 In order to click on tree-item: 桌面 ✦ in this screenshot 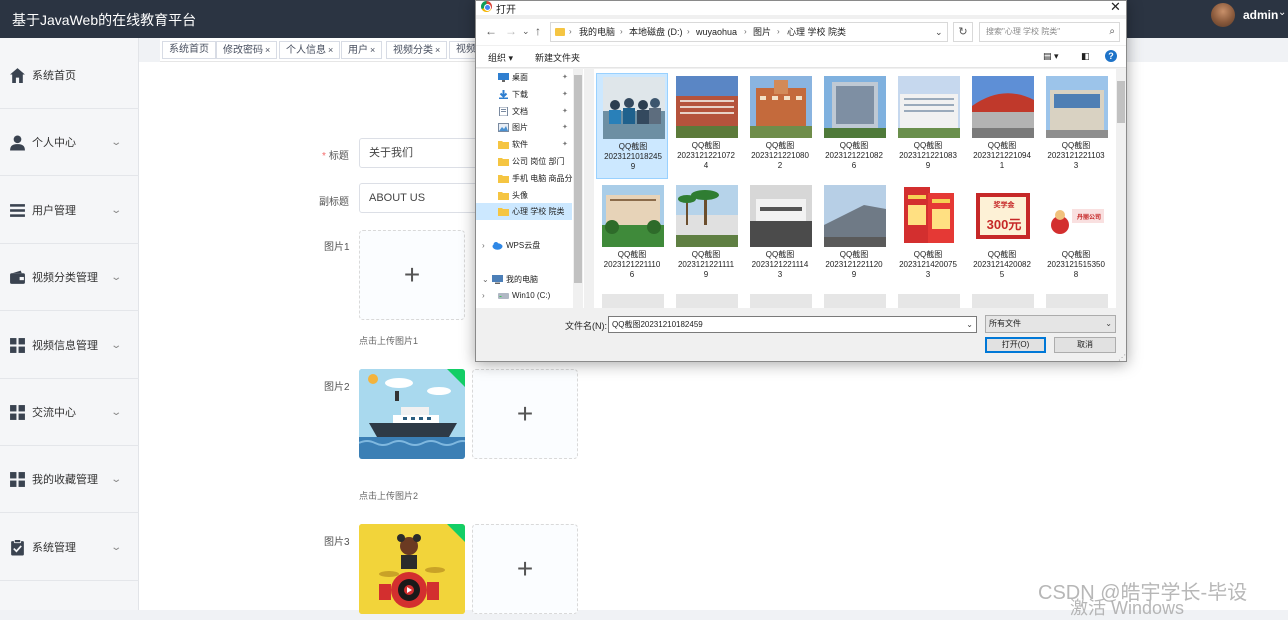, I will do `click(524, 77)`.